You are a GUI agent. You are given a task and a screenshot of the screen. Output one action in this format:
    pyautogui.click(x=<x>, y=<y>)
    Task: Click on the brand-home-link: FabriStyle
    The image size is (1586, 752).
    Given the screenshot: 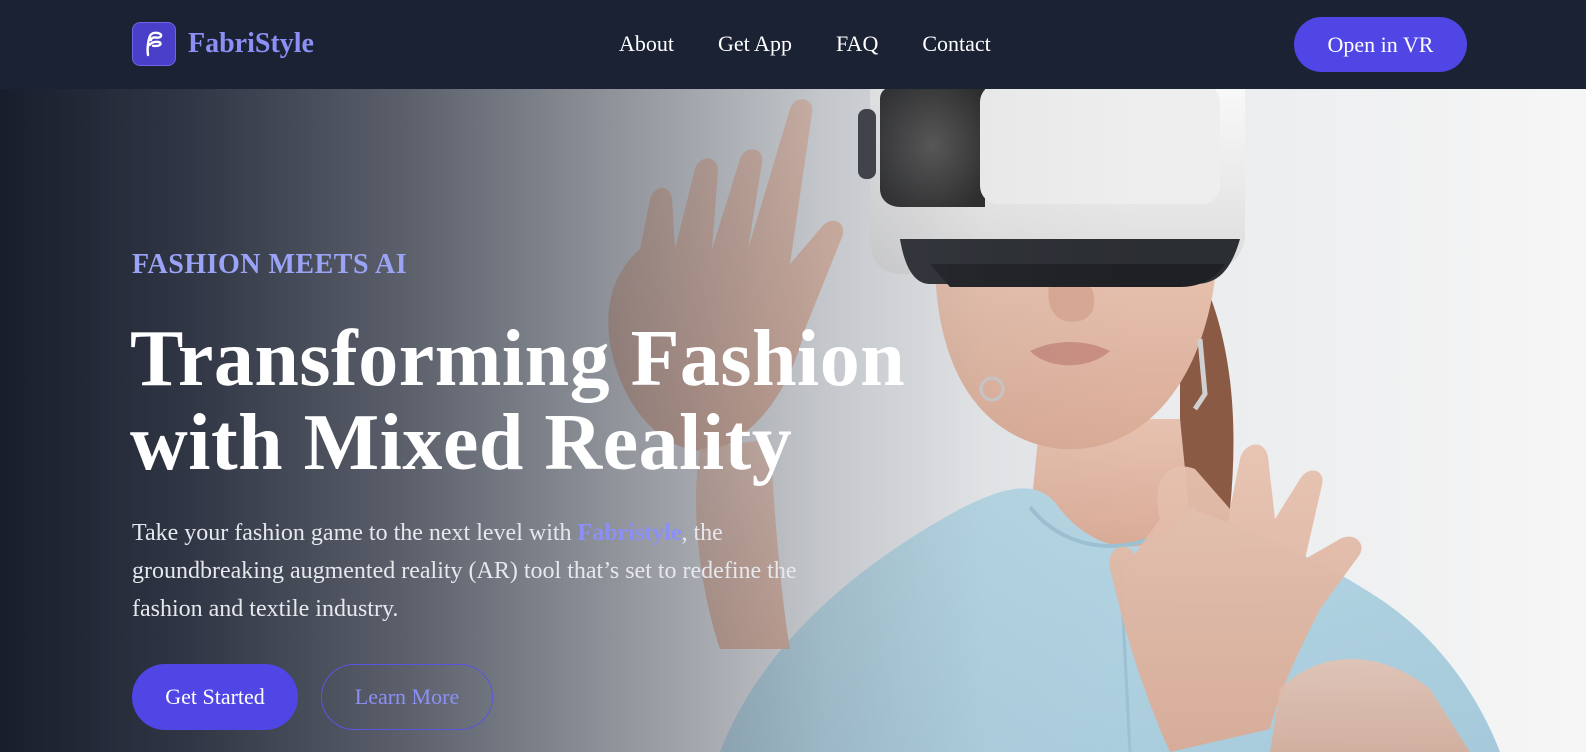 What is the action you would take?
    pyautogui.click(x=223, y=44)
    